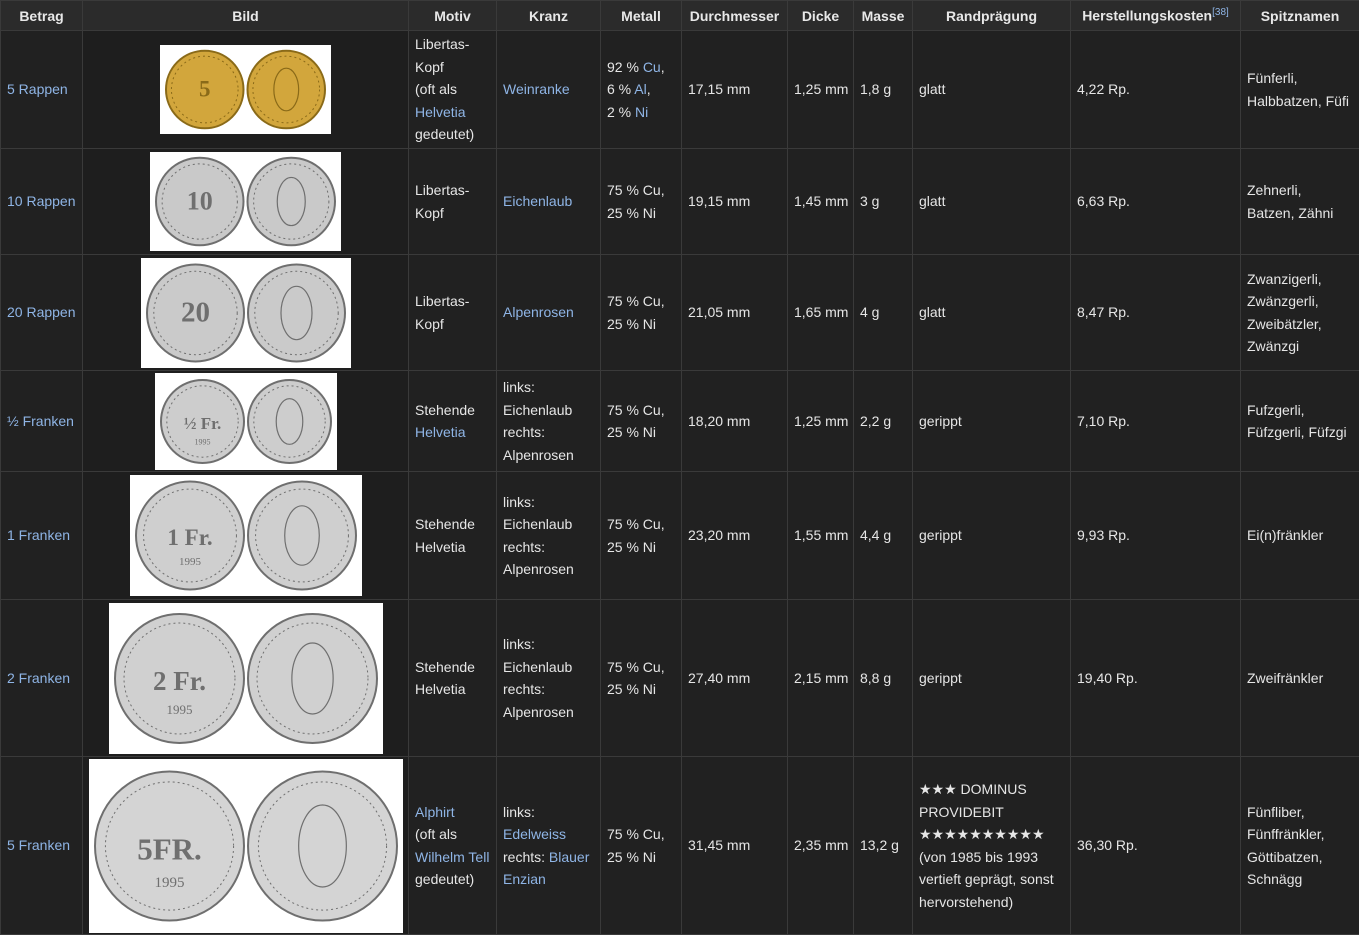  Describe the element at coordinates (1283, 301) in the screenshot. I see `spitznamen-cell-line: Zwänzgerli,` at that location.